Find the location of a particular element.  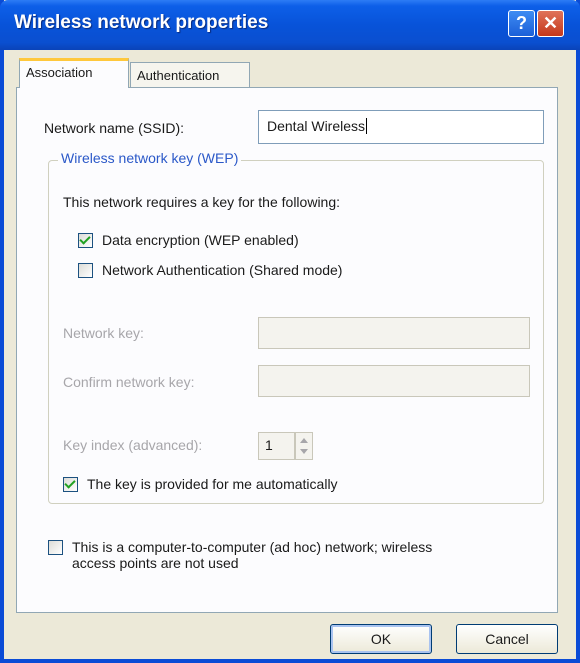

adhoc-checkbox is located at coordinates (55, 547).